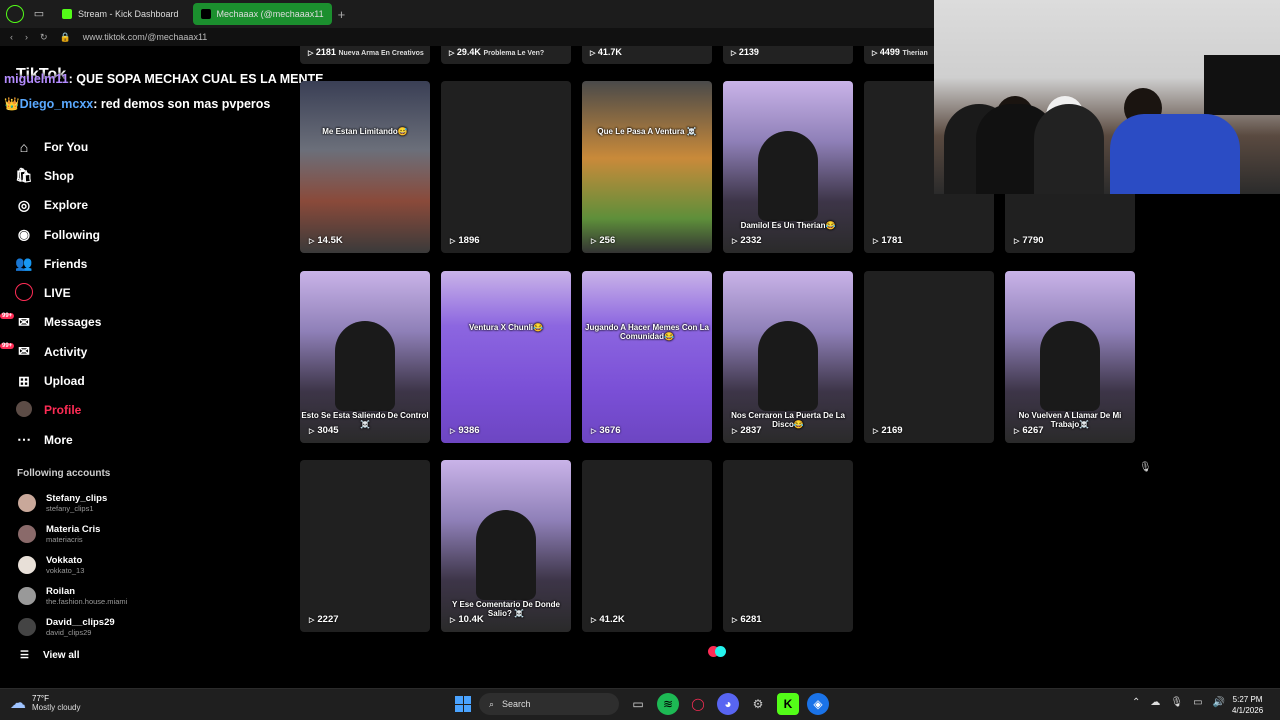  I want to click on profile-icon, so click(24, 410).